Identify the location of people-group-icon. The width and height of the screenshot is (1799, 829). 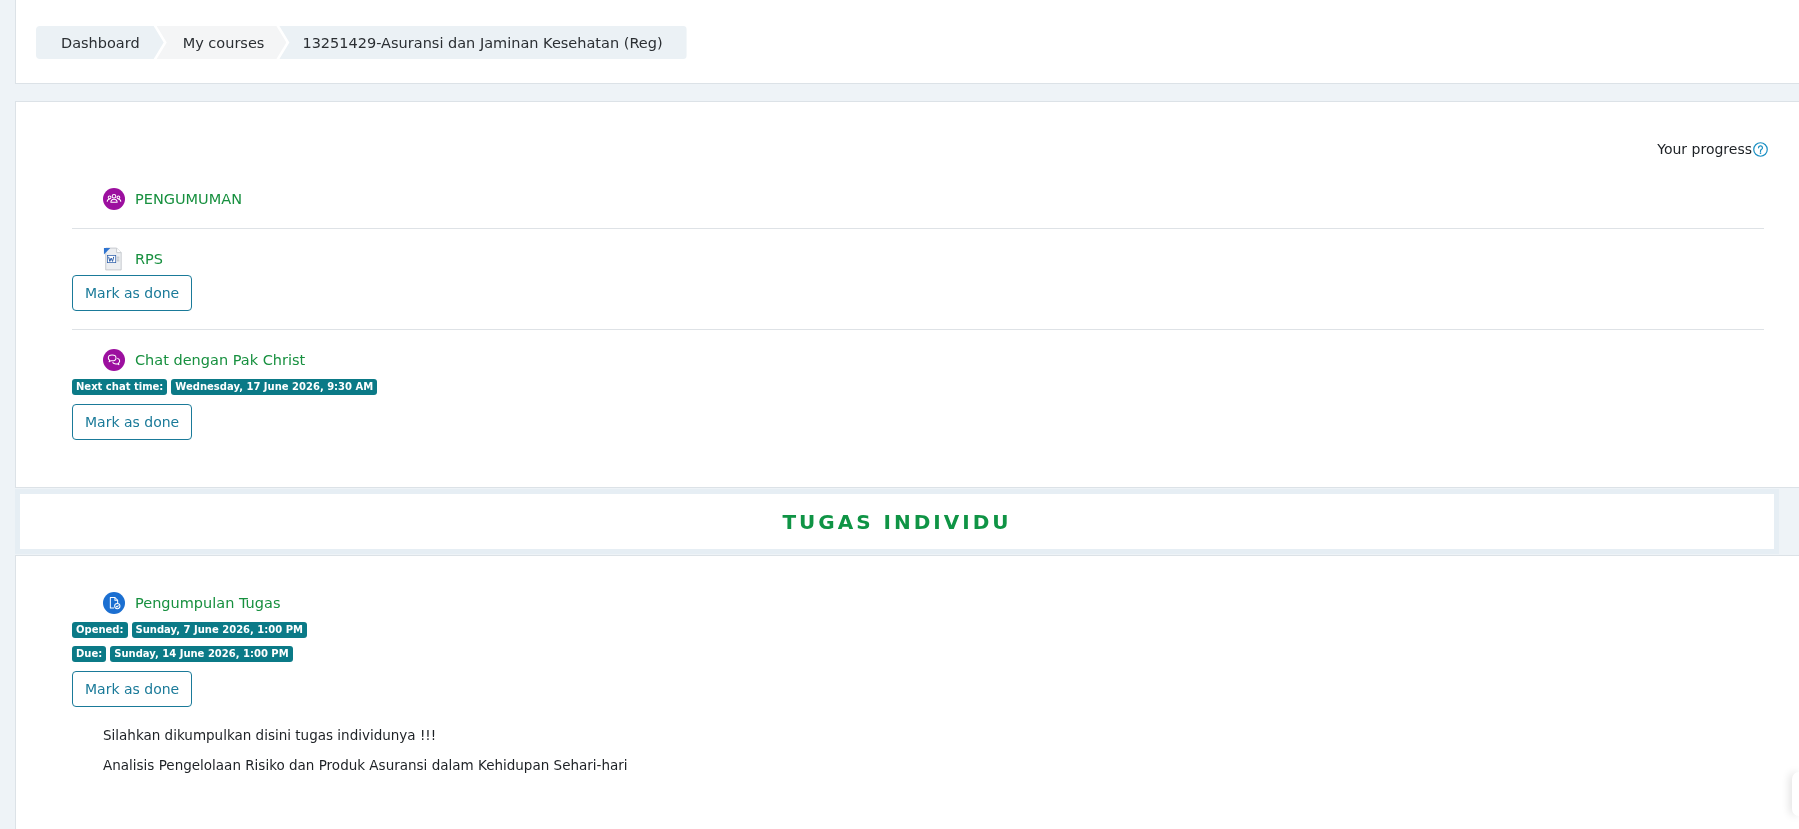
(114, 198).